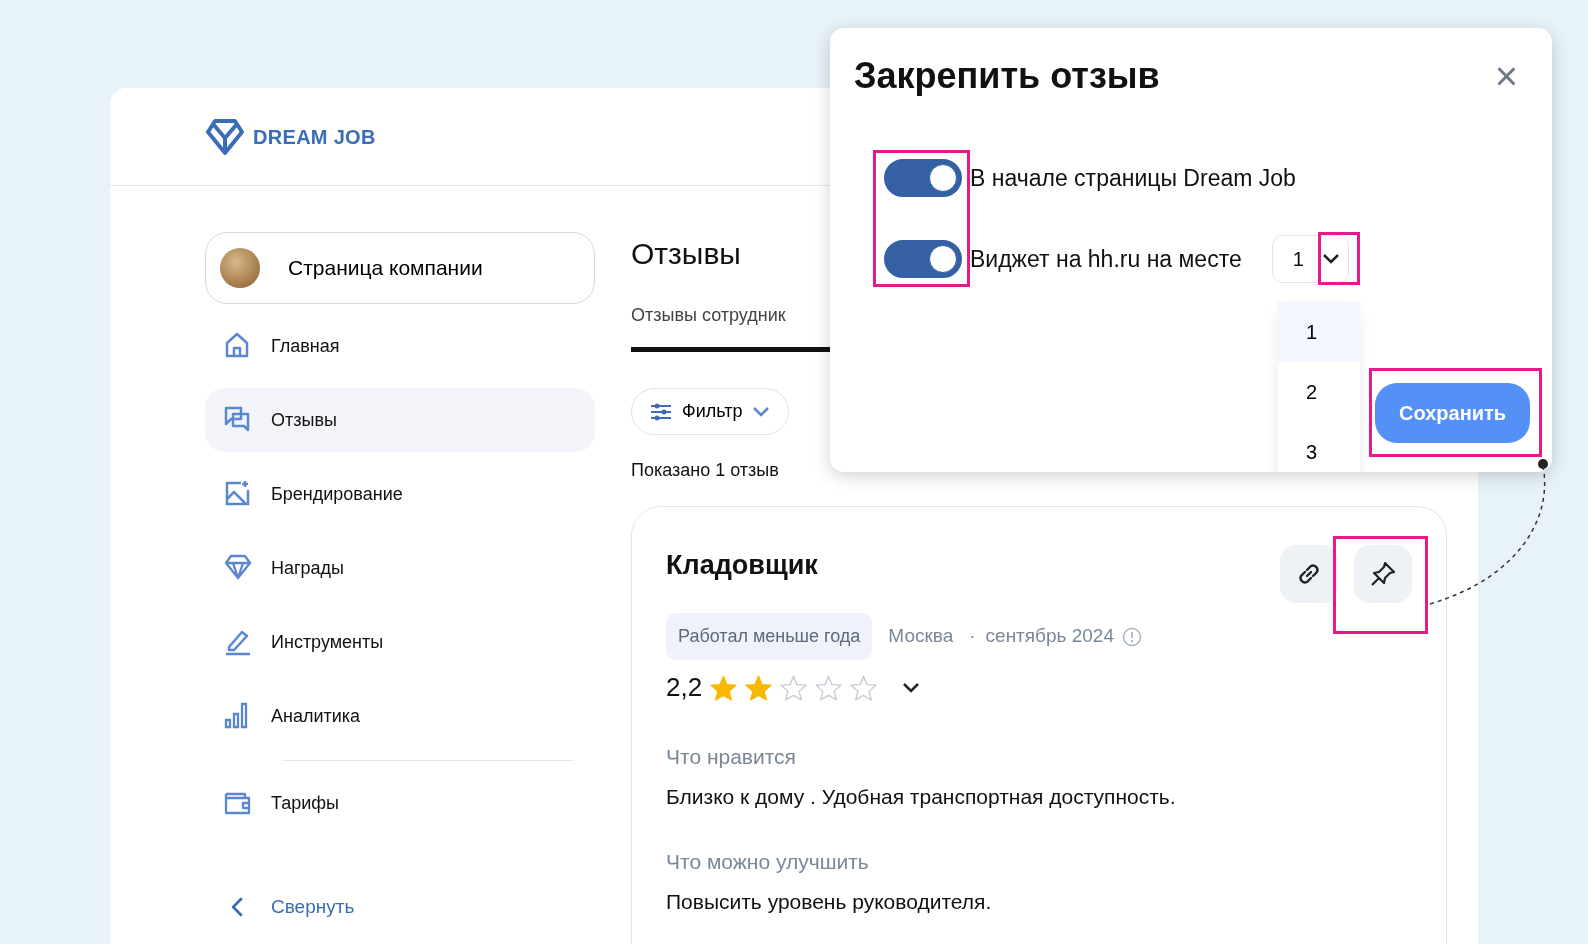 This screenshot has width=1588, height=944. What do you see at coordinates (705, 470) in the screenshot?
I see `review-count: Показано 1 отзыв` at bounding box center [705, 470].